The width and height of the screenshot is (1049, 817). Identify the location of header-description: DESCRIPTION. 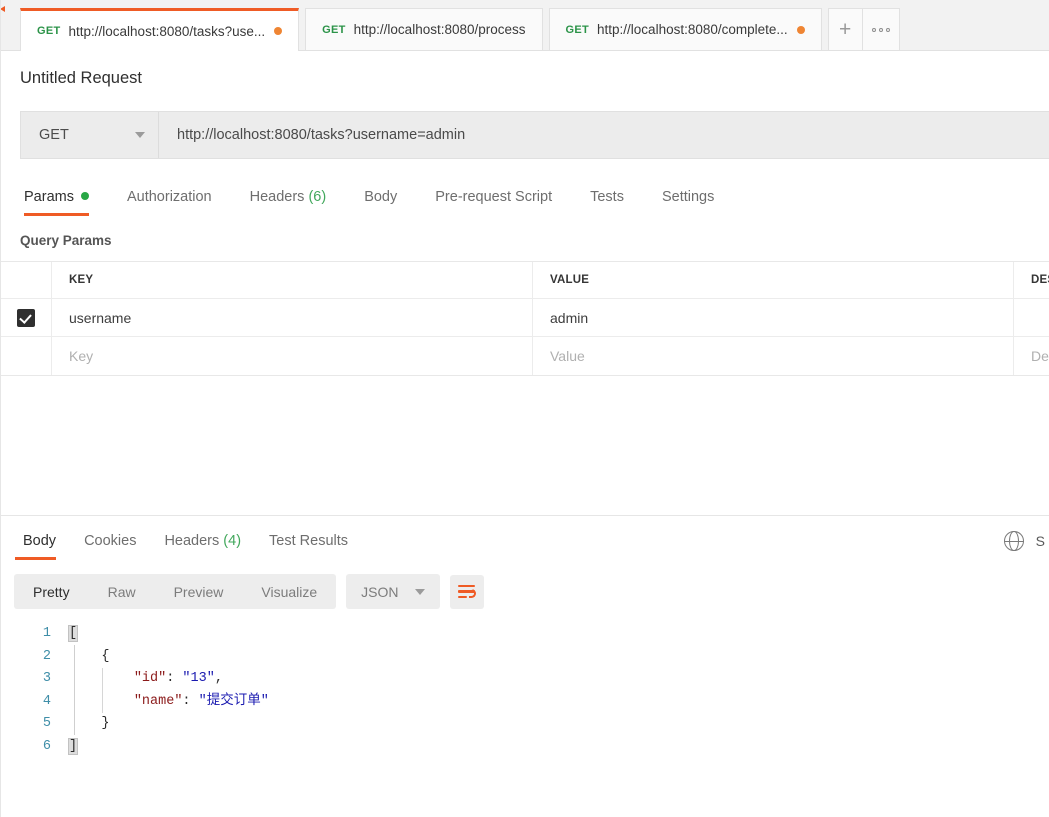
(1040, 280).